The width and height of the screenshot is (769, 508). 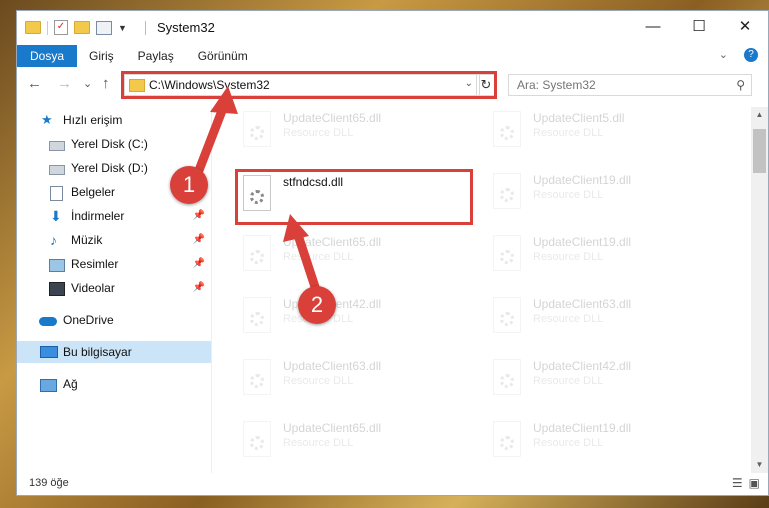 I want to click on annotation-arrows, so click(x=257, y=193).